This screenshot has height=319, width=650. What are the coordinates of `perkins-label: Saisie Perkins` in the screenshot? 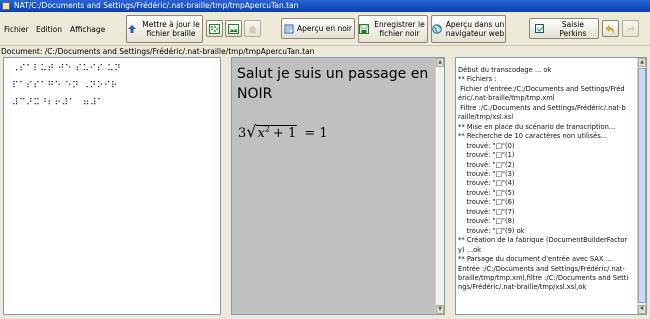 It's located at (573, 28).